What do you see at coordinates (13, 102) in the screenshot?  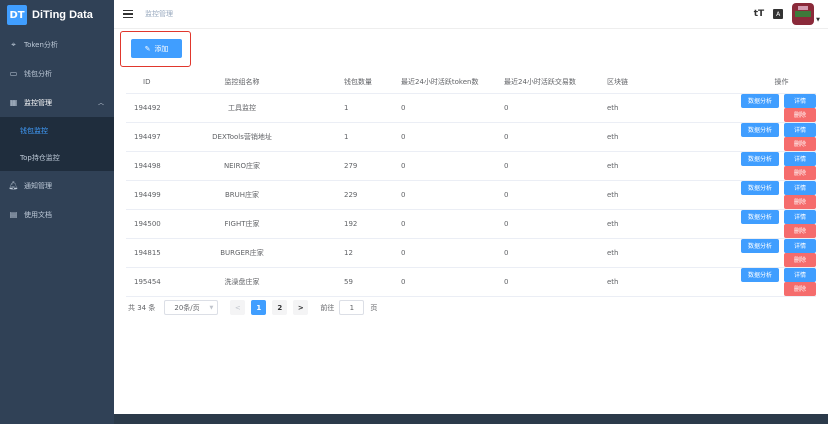 I see `grid-icon: ▦` at bounding box center [13, 102].